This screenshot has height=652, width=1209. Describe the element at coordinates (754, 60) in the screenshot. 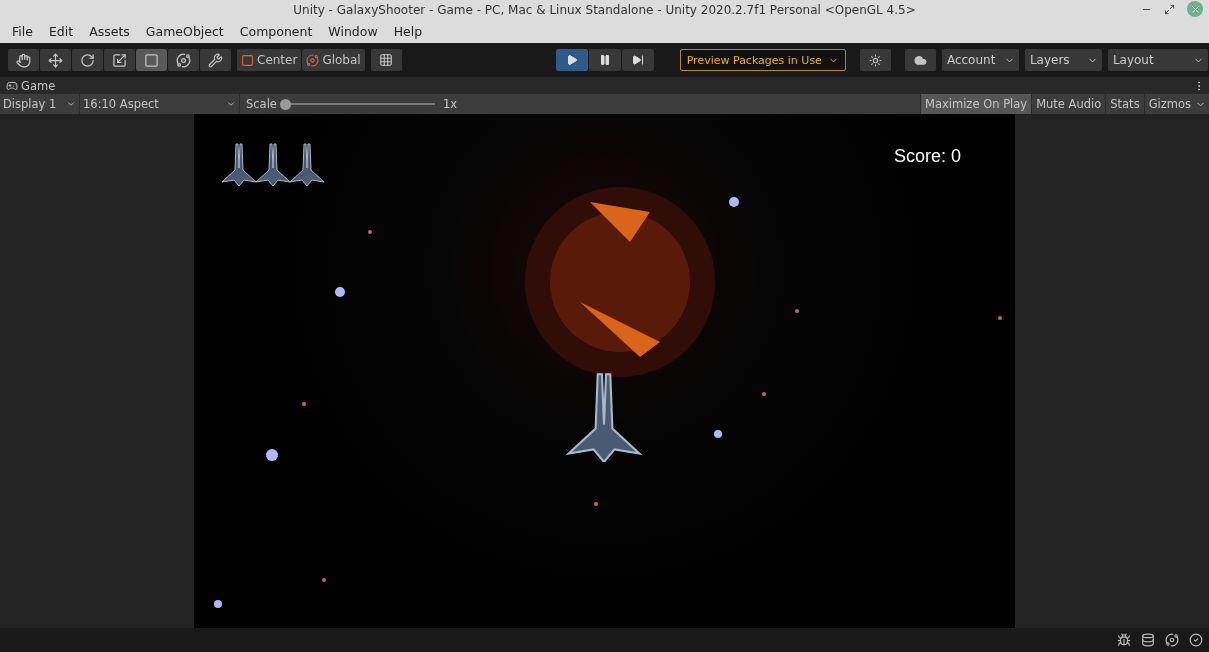

I see `preview-packages-label: Preview Packages in Use` at that location.